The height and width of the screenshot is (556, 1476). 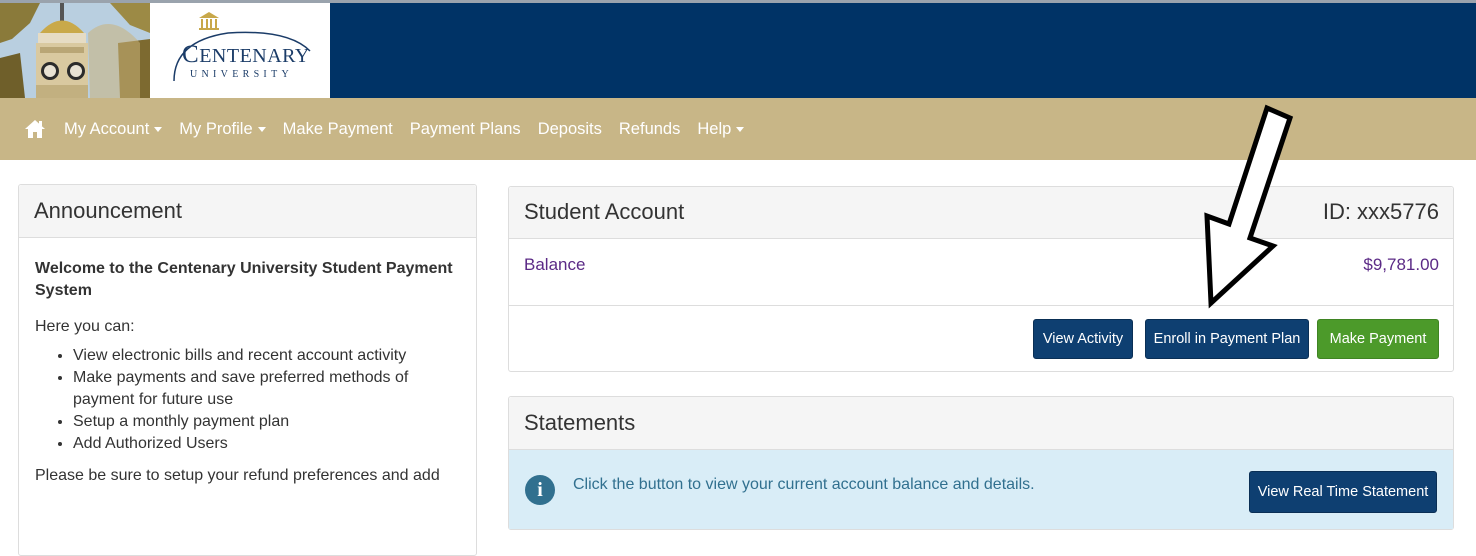 What do you see at coordinates (604, 211) in the screenshot?
I see `student-account-heading: Student Account` at bounding box center [604, 211].